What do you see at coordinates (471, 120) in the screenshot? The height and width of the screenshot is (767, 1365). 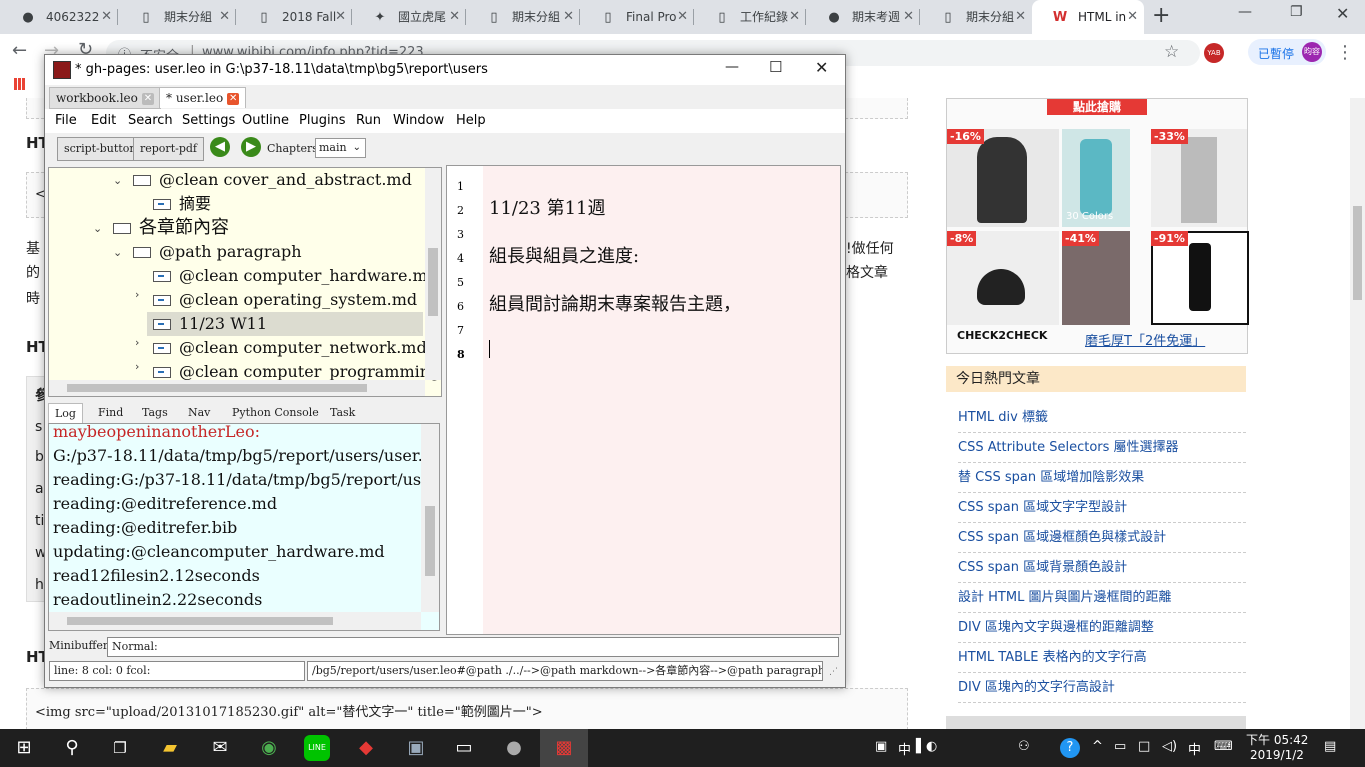 I see `menu-help: Help` at bounding box center [471, 120].